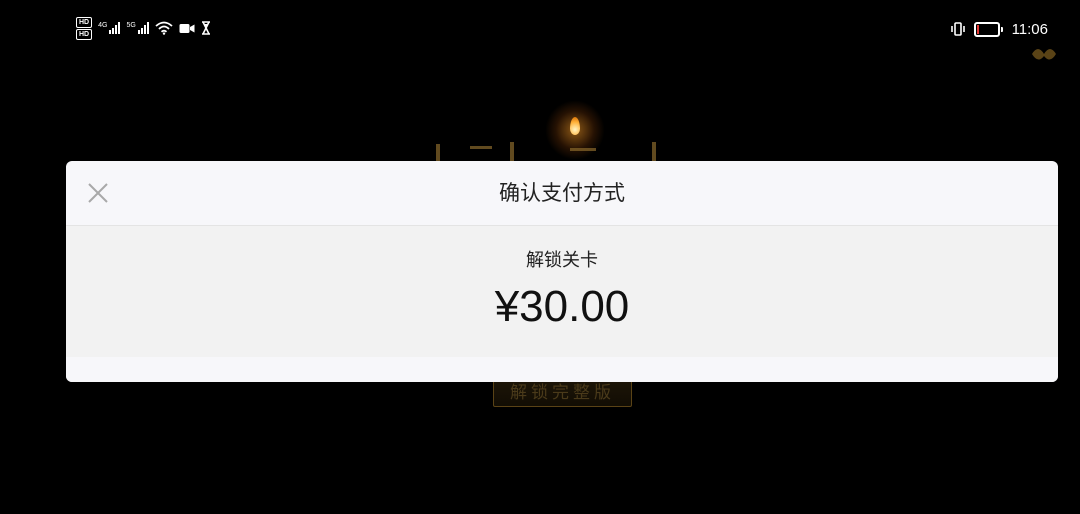 This screenshot has width=1080, height=514. I want to click on dialog-header: 确认支付方式, so click(562, 193).